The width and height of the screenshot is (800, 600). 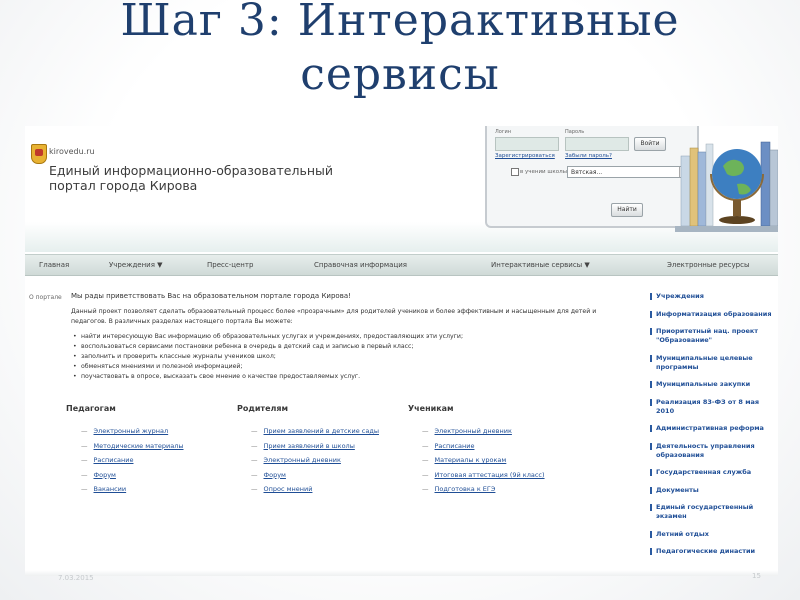 I want to click on city-crest-icon, so click(x=39, y=154).